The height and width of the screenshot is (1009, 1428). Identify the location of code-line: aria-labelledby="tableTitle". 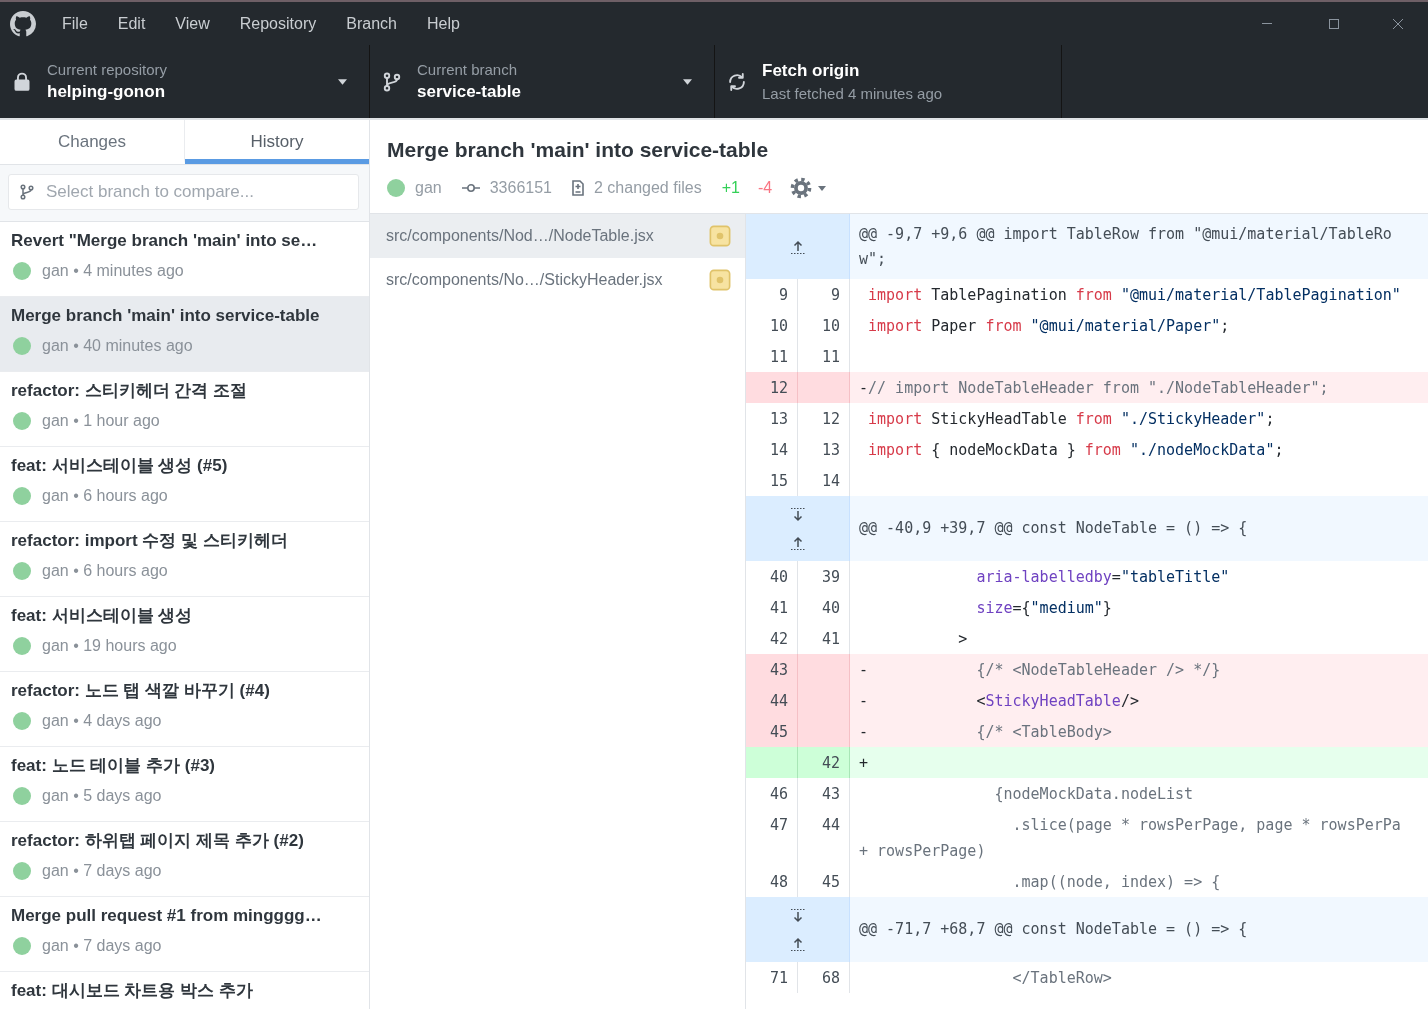
(1103, 576).